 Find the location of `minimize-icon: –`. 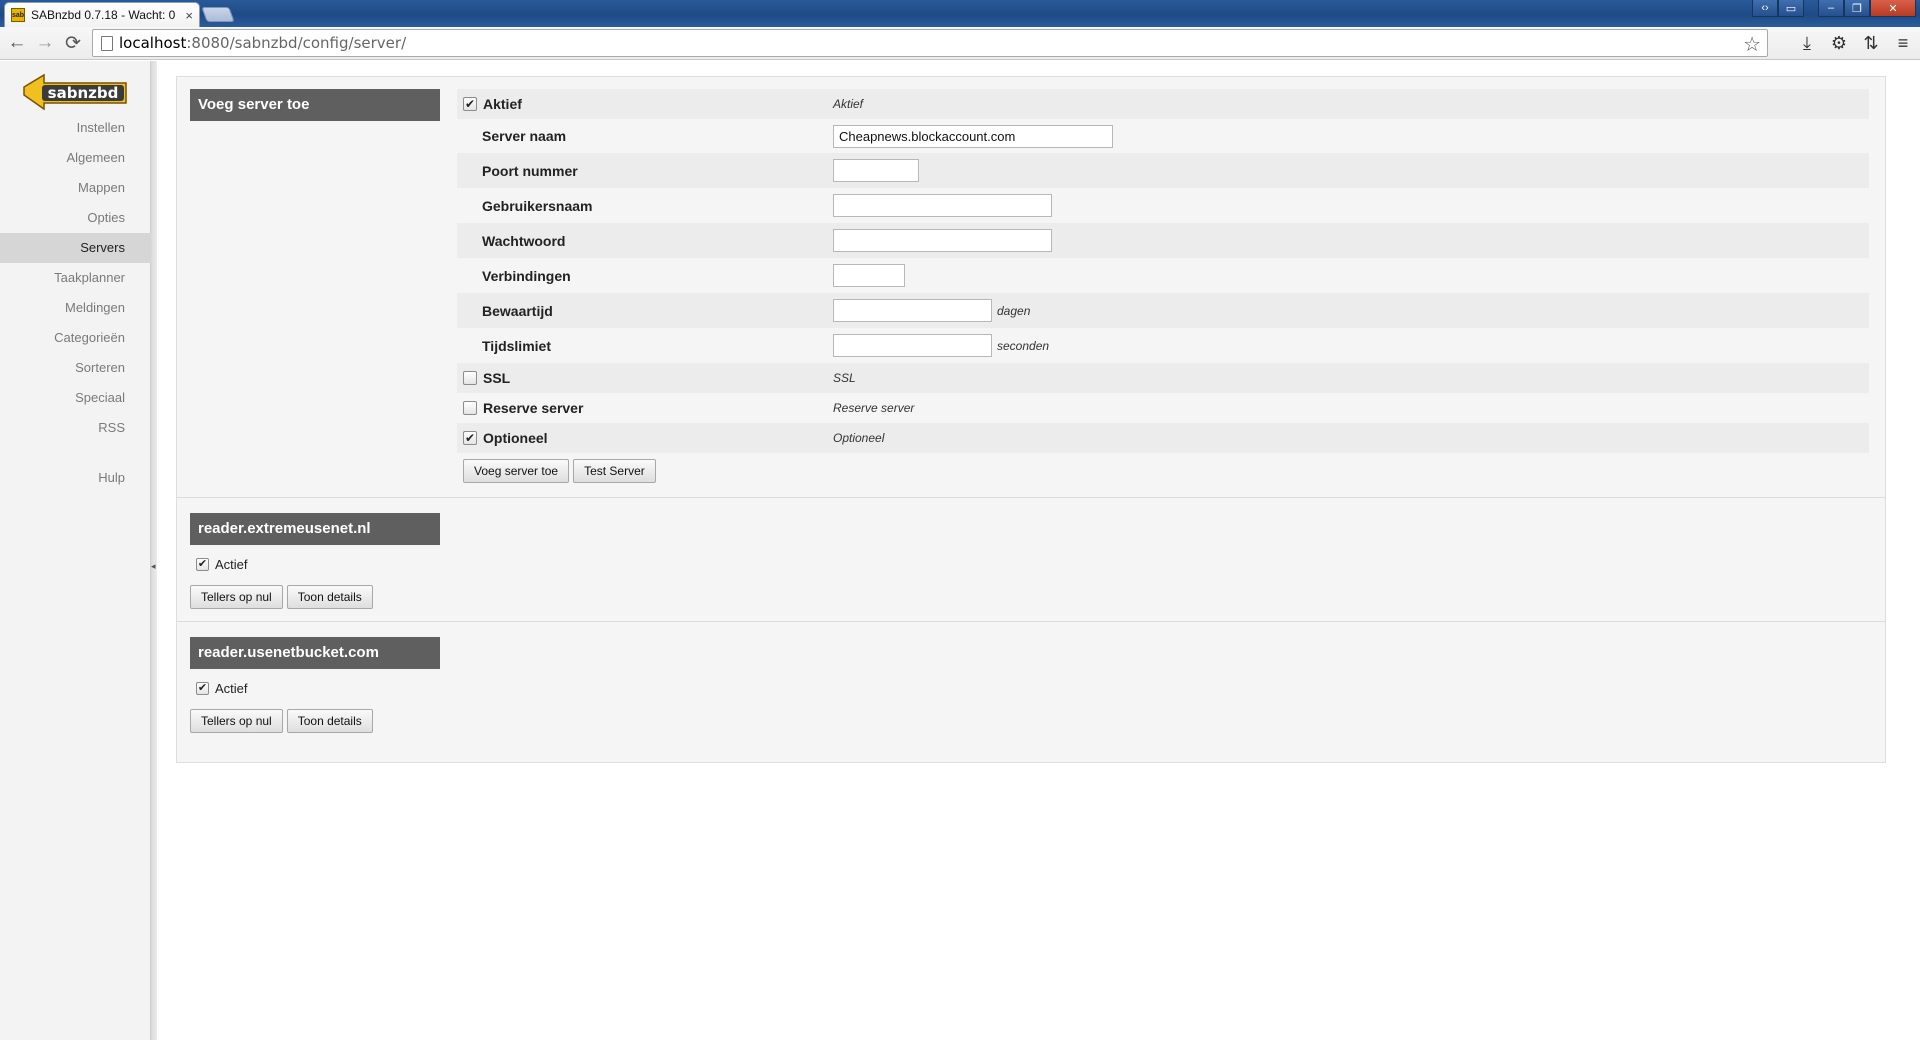

minimize-icon: – is located at coordinates (1831, 8).